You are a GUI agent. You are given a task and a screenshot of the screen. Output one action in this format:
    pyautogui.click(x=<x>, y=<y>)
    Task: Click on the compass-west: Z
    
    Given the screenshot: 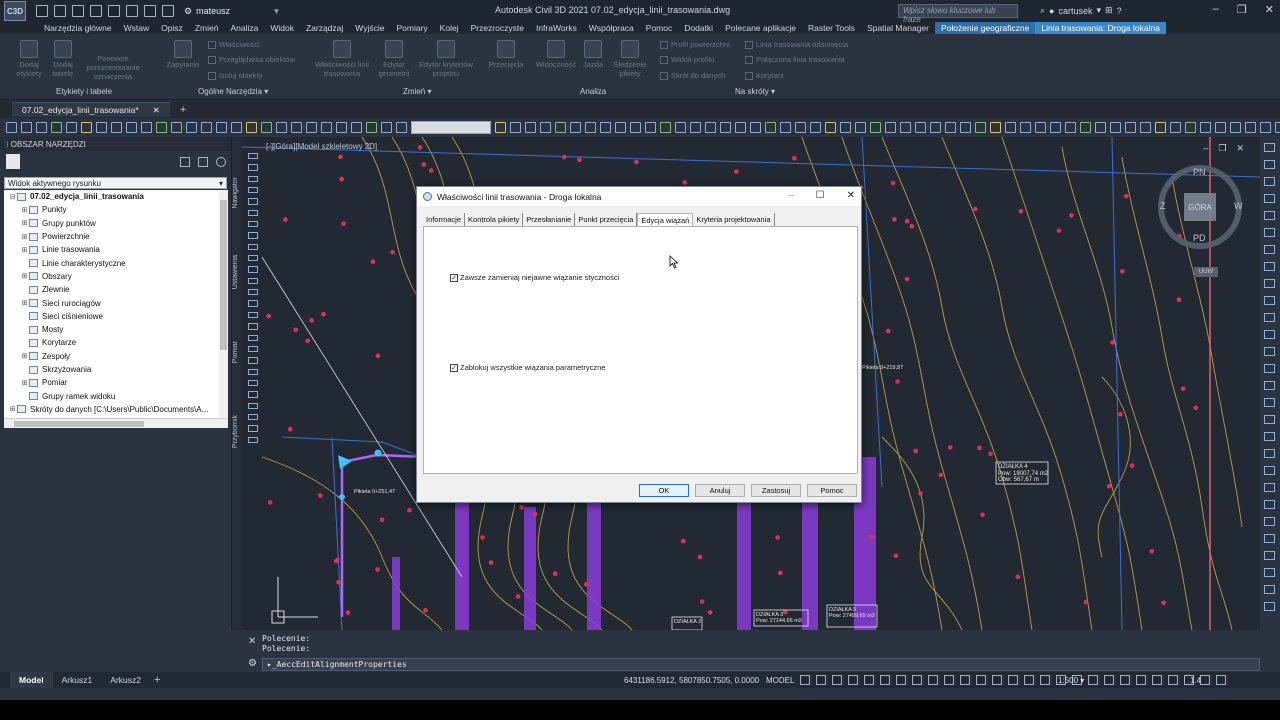 What is the action you would take?
    pyautogui.click(x=1163, y=206)
    